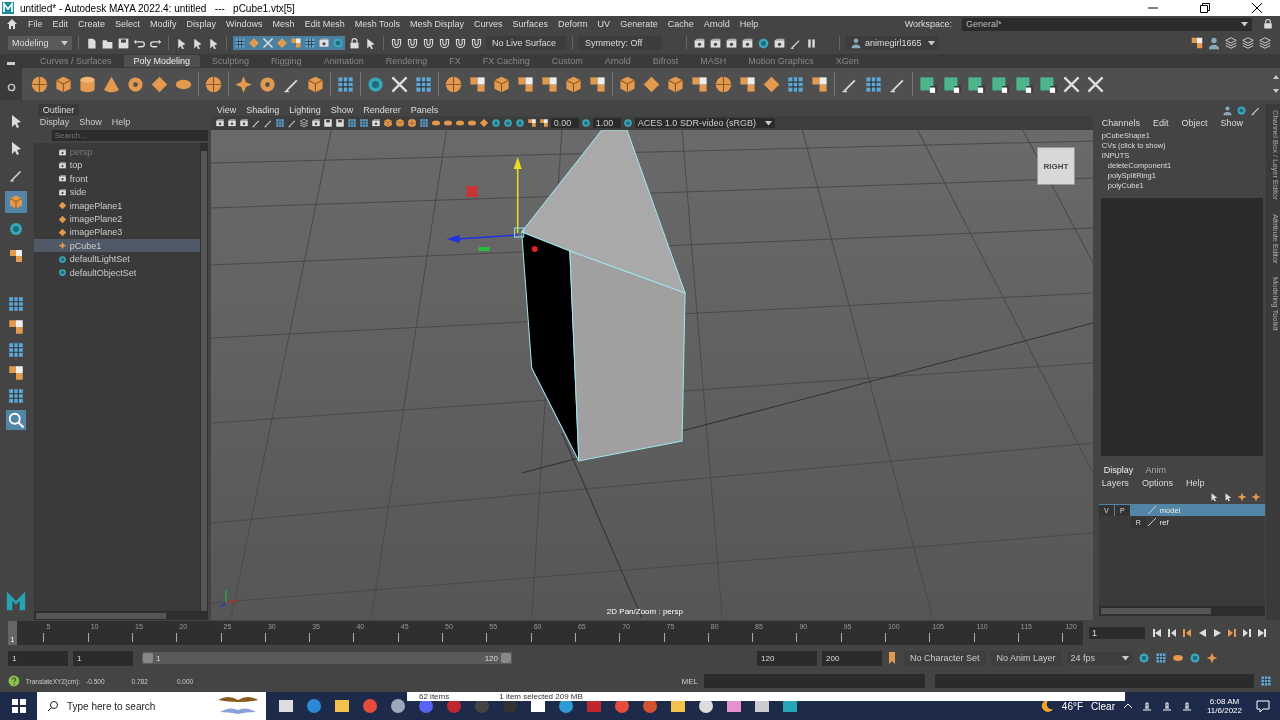 The image size is (1280, 720). Describe the element at coordinates (1128, 706) in the screenshot. I see `chevron-icon` at that location.